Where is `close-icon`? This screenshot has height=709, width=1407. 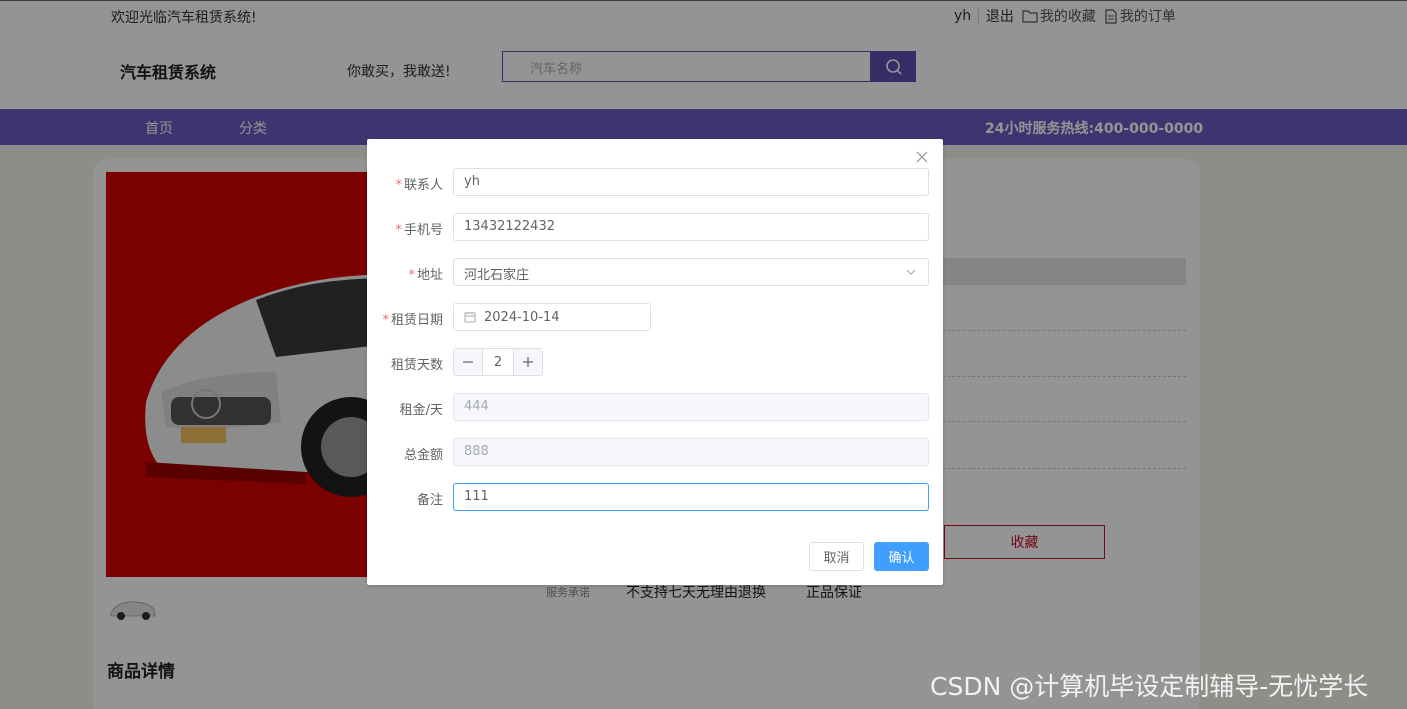 close-icon is located at coordinates (922, 157).